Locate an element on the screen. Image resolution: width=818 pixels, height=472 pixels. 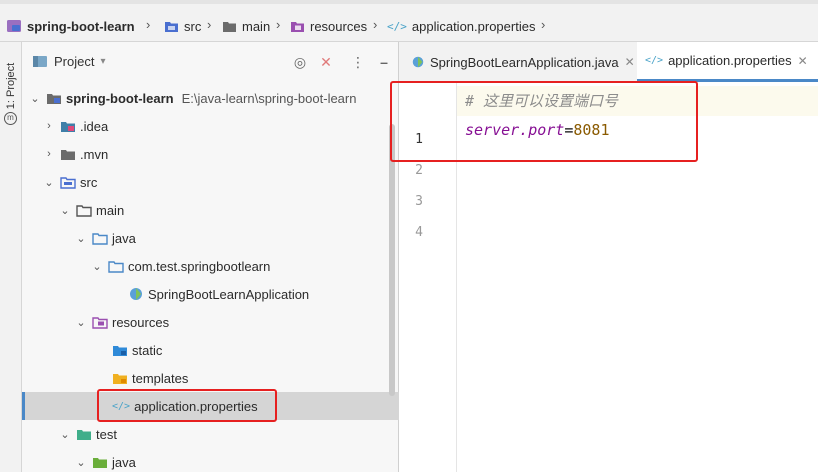
tree-item-package: ⌄ com.test.springbootlearn is located at coordinates (210, 266).